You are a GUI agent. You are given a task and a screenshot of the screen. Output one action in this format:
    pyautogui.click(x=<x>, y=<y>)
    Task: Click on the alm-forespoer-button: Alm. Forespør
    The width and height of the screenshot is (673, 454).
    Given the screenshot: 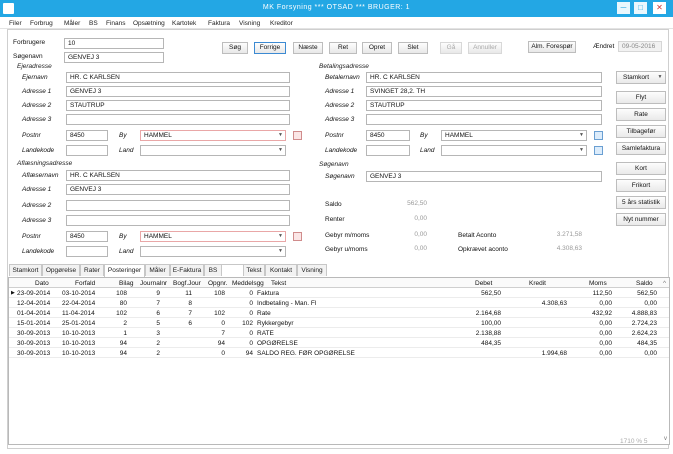 What is the action you would take?
    pyautogui.click(x=552, y=47)
    